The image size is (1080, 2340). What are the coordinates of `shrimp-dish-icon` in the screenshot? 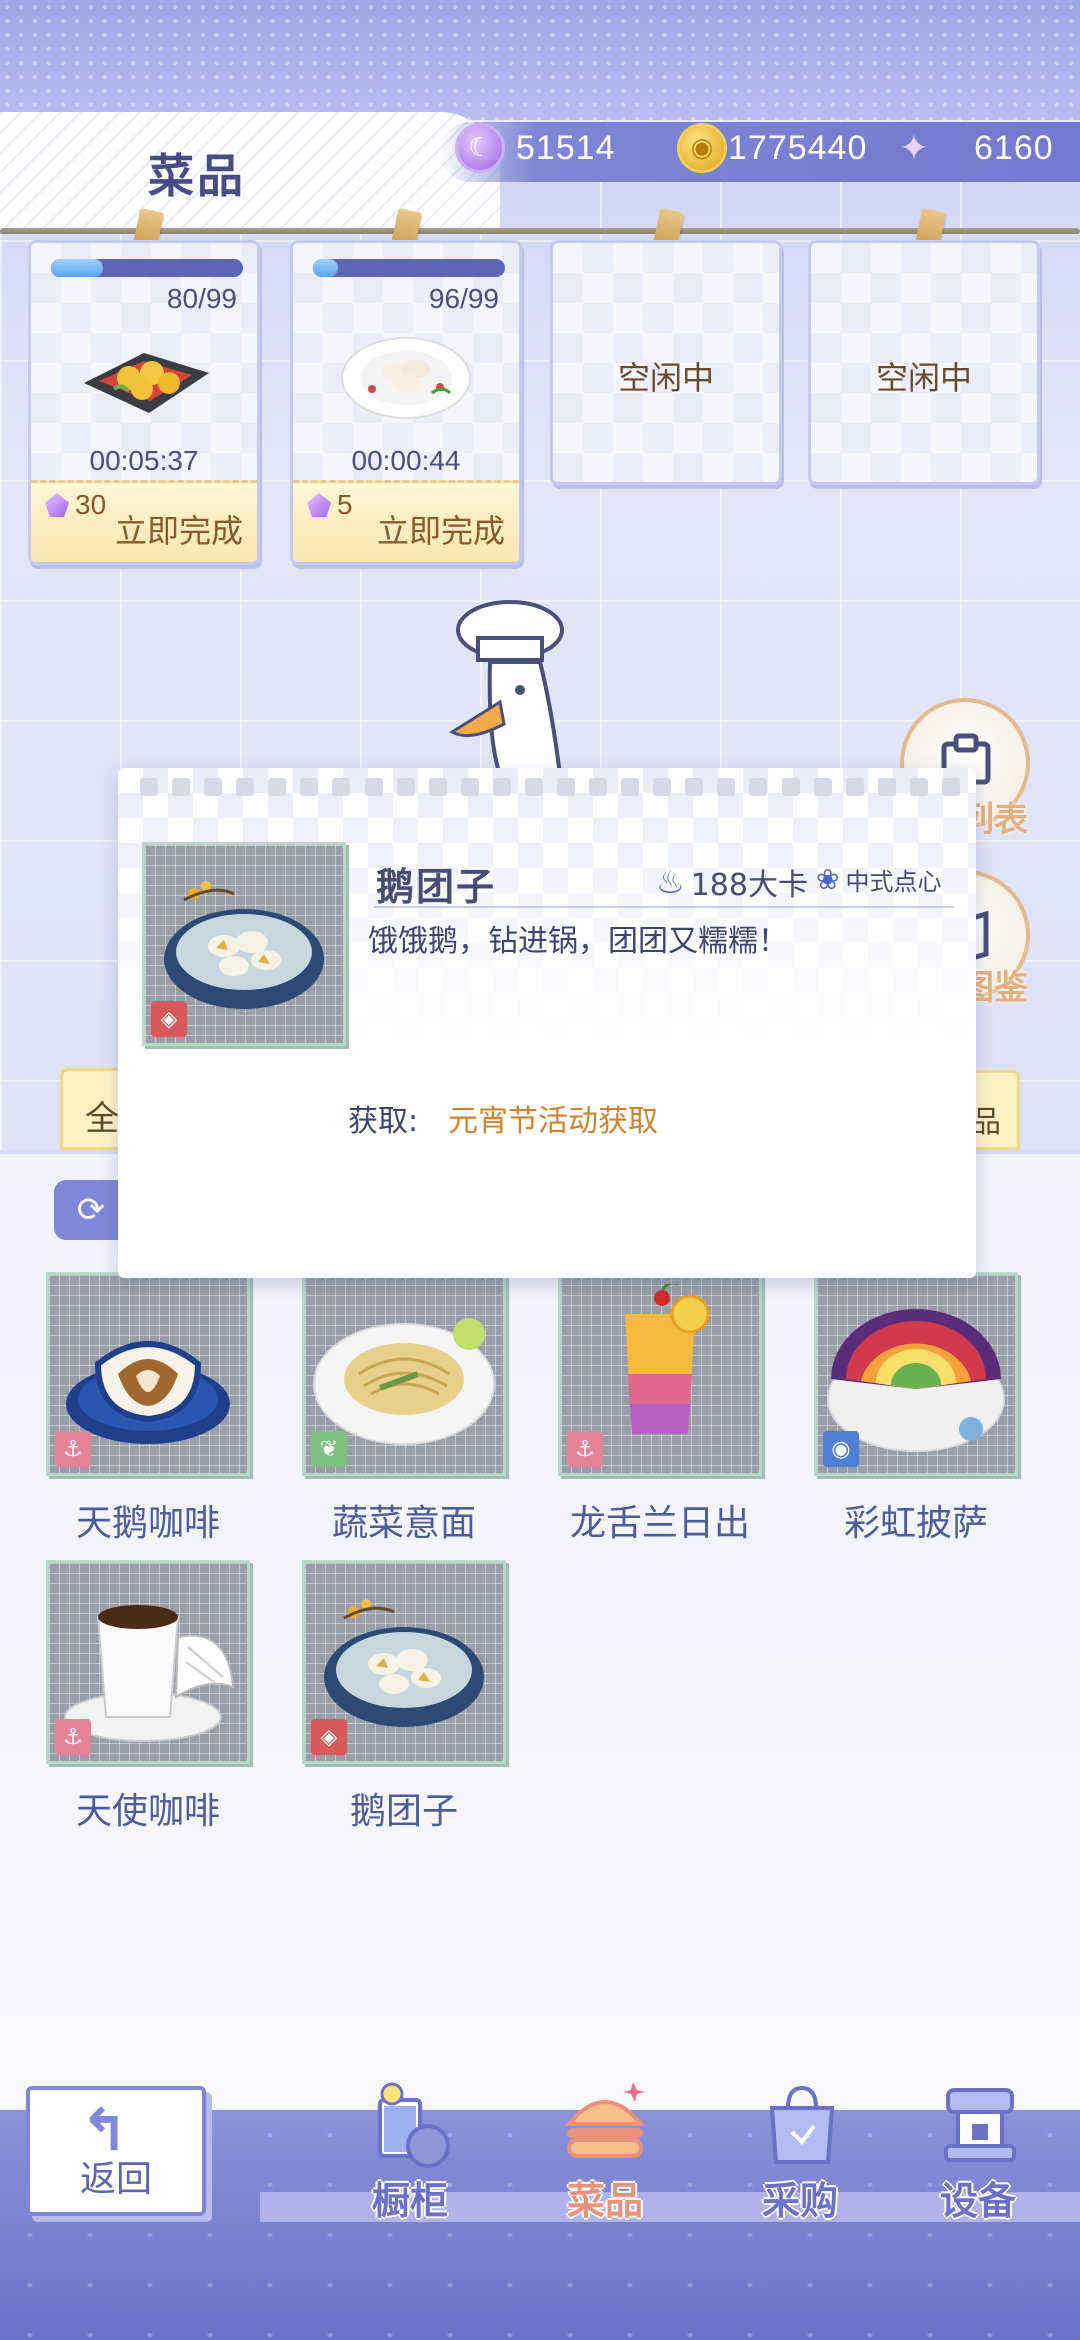 It's located at (144, 375).